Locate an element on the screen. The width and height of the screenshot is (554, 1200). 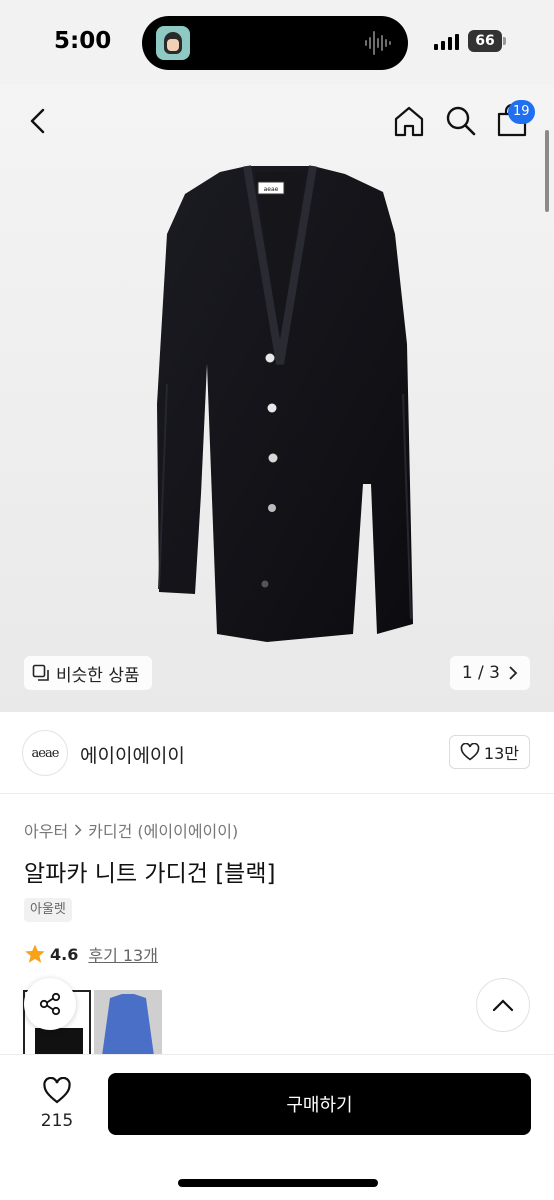
brand-like-button: 13만 is located at coordinates (489, 752).